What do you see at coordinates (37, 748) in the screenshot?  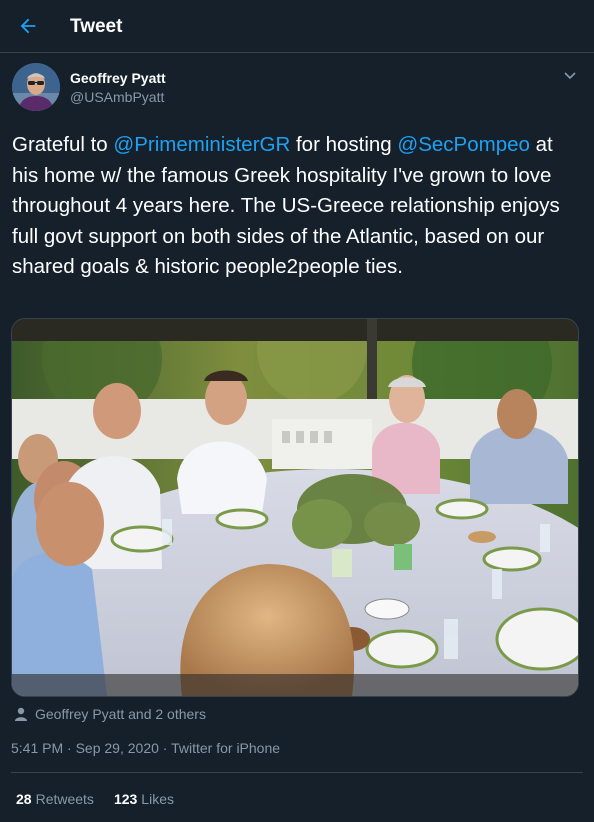 I see `tweet-time: 5:41 PM` at bounding box center [37, 748].